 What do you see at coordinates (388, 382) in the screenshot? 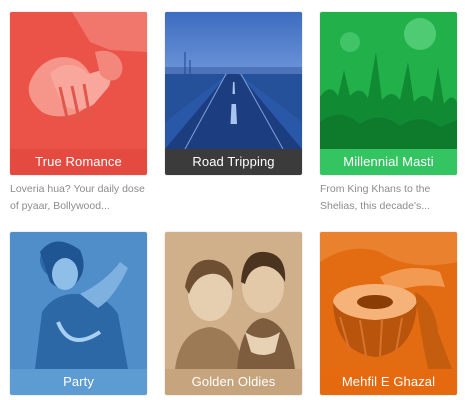
I see `playlist-title: Mehfil E Ghazal` at bounding box center [388, 382].